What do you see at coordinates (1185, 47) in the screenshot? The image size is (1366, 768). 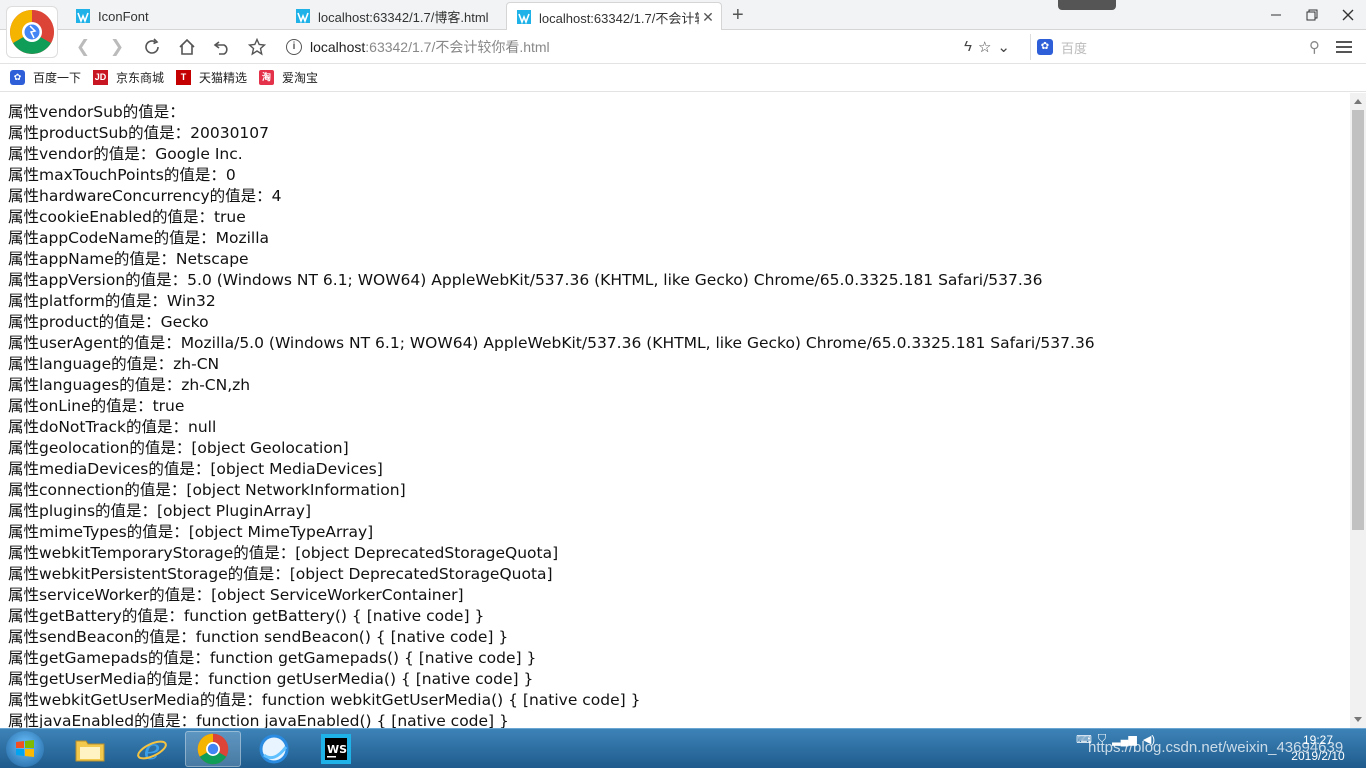 I see `search-input: 百度` at bounding box center [1185, 47].